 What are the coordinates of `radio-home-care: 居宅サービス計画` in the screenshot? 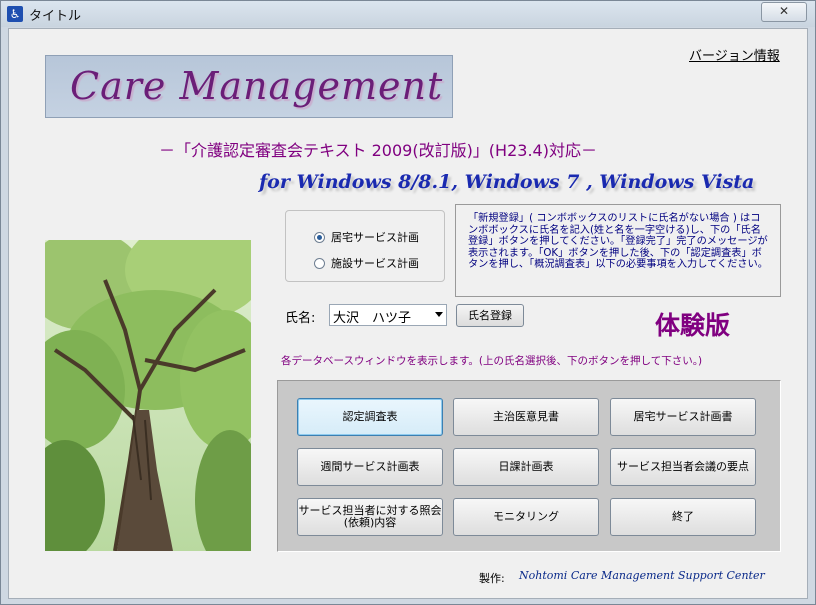 It's located at (366, 237).